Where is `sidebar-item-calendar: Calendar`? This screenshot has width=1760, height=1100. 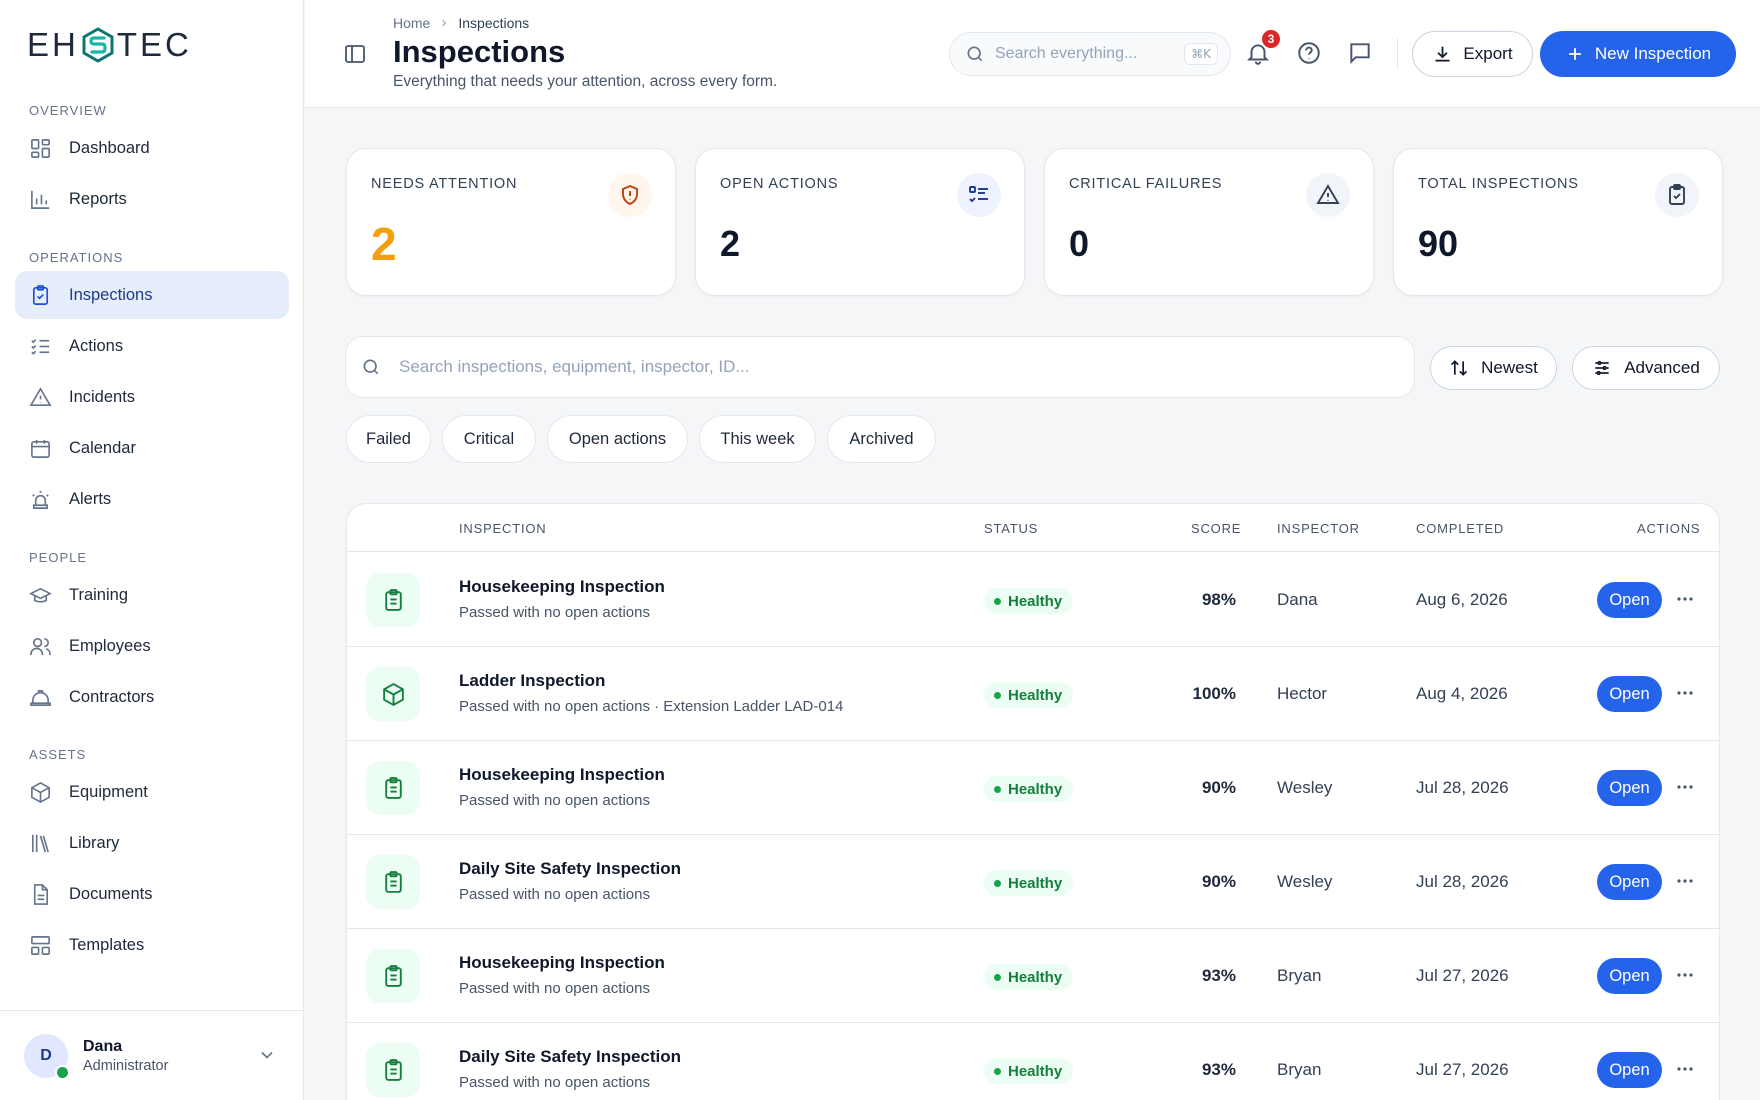 sidebar-item-calendar: Calendar is located at coordinates (152, 448).